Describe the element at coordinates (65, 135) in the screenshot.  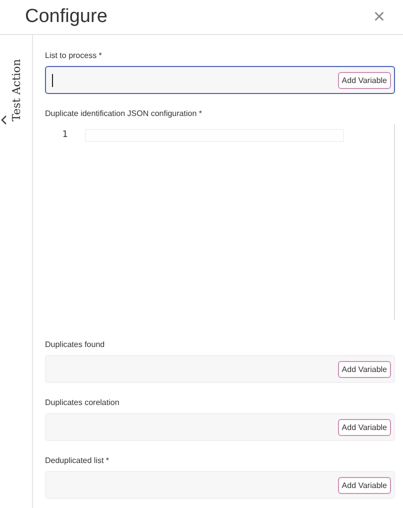
I see `line-number: 1` at that location.